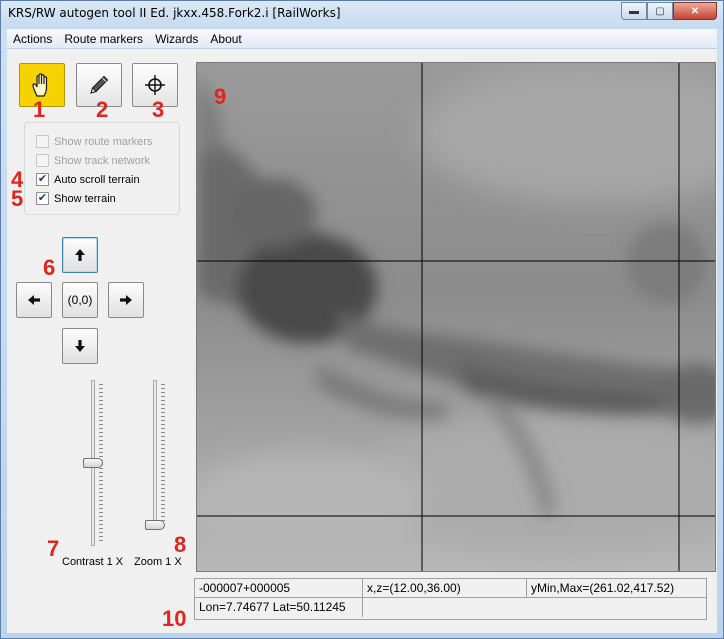 This screenshot has height=639, width=724. Describe the element at coordinates (32, 39) in the screenshot. I see `menu-actions: Actions` at that location.